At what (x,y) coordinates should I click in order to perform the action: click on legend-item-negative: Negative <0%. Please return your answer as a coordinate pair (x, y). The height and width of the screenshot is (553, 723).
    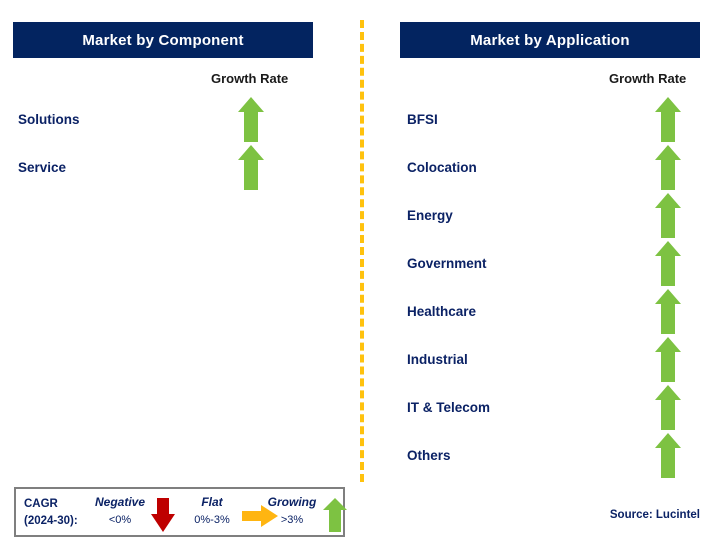
    Looking at the image, I should click on (120, 511).